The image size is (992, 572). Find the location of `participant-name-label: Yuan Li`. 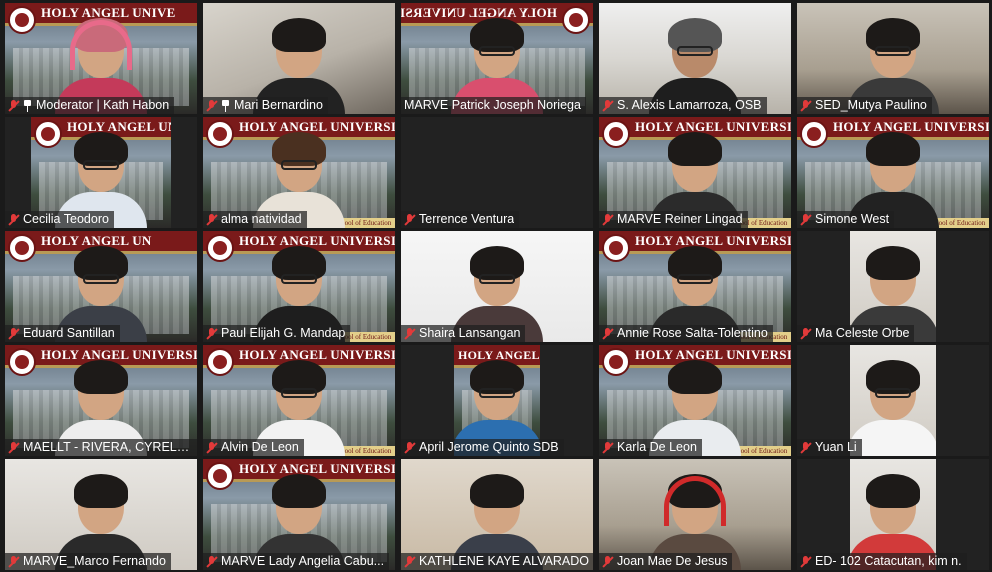

participant-name-label: Yuan Li is located at coordinates (829, 447).